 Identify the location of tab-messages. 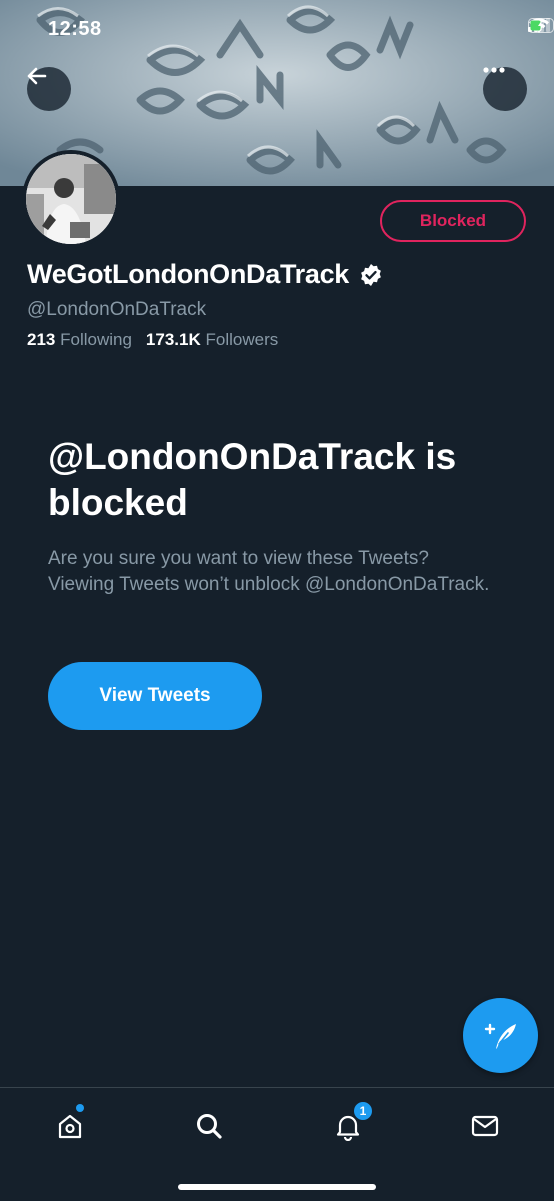
(485, 1126).